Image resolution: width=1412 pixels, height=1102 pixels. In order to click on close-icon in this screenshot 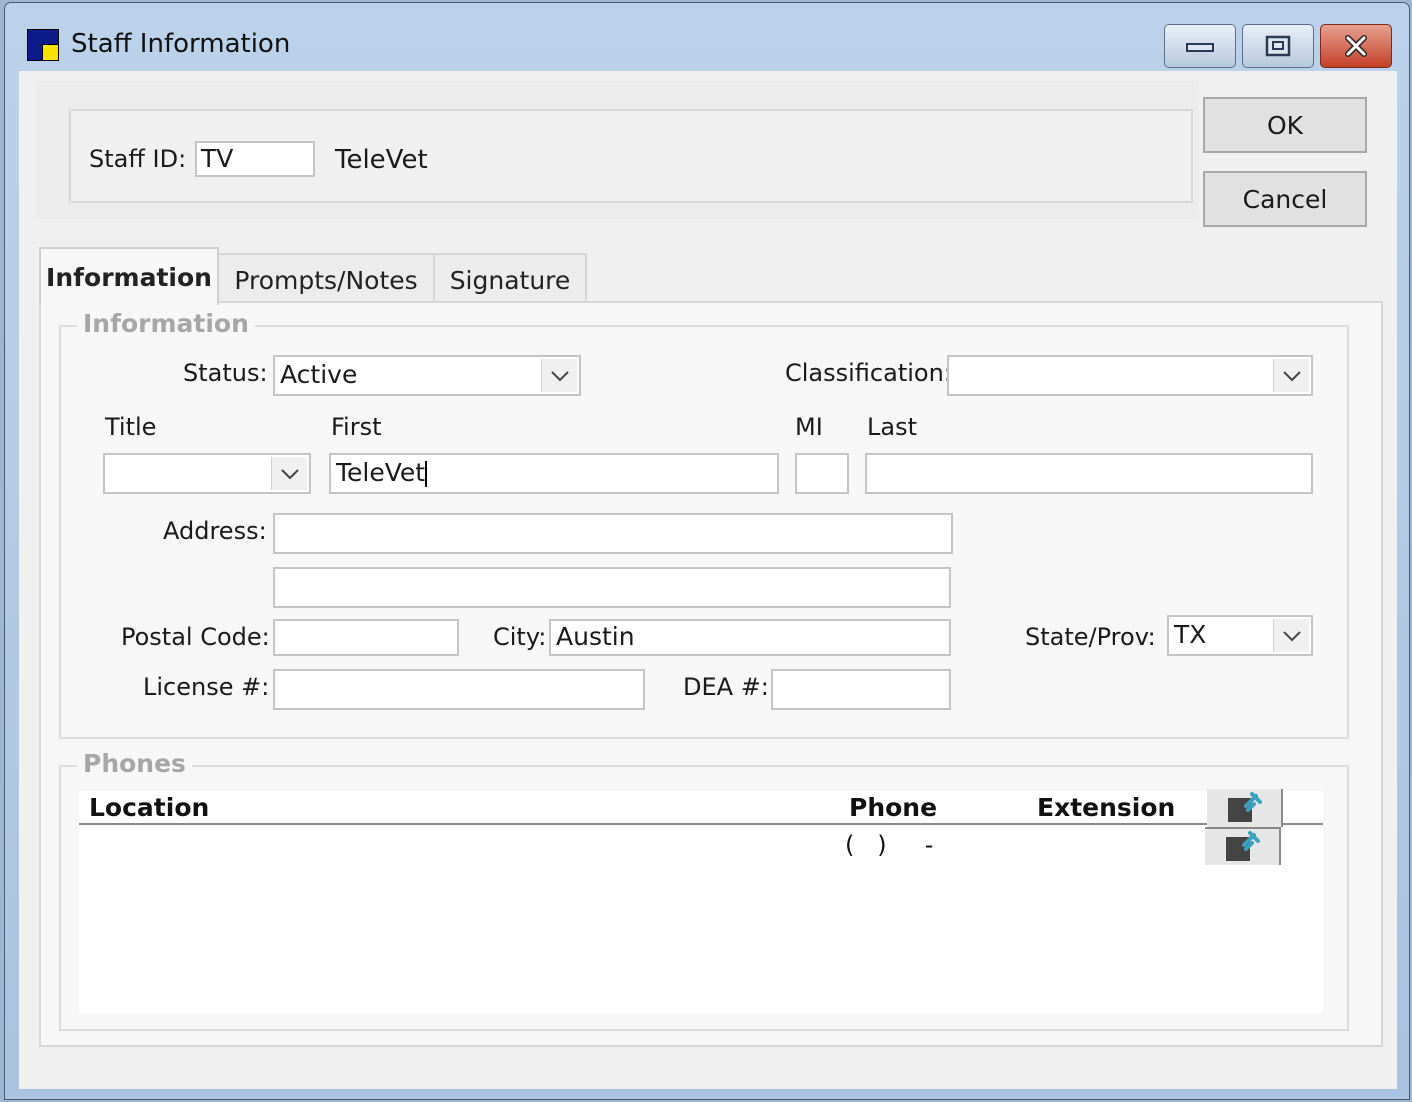, I will do `click(1356, 46)`.